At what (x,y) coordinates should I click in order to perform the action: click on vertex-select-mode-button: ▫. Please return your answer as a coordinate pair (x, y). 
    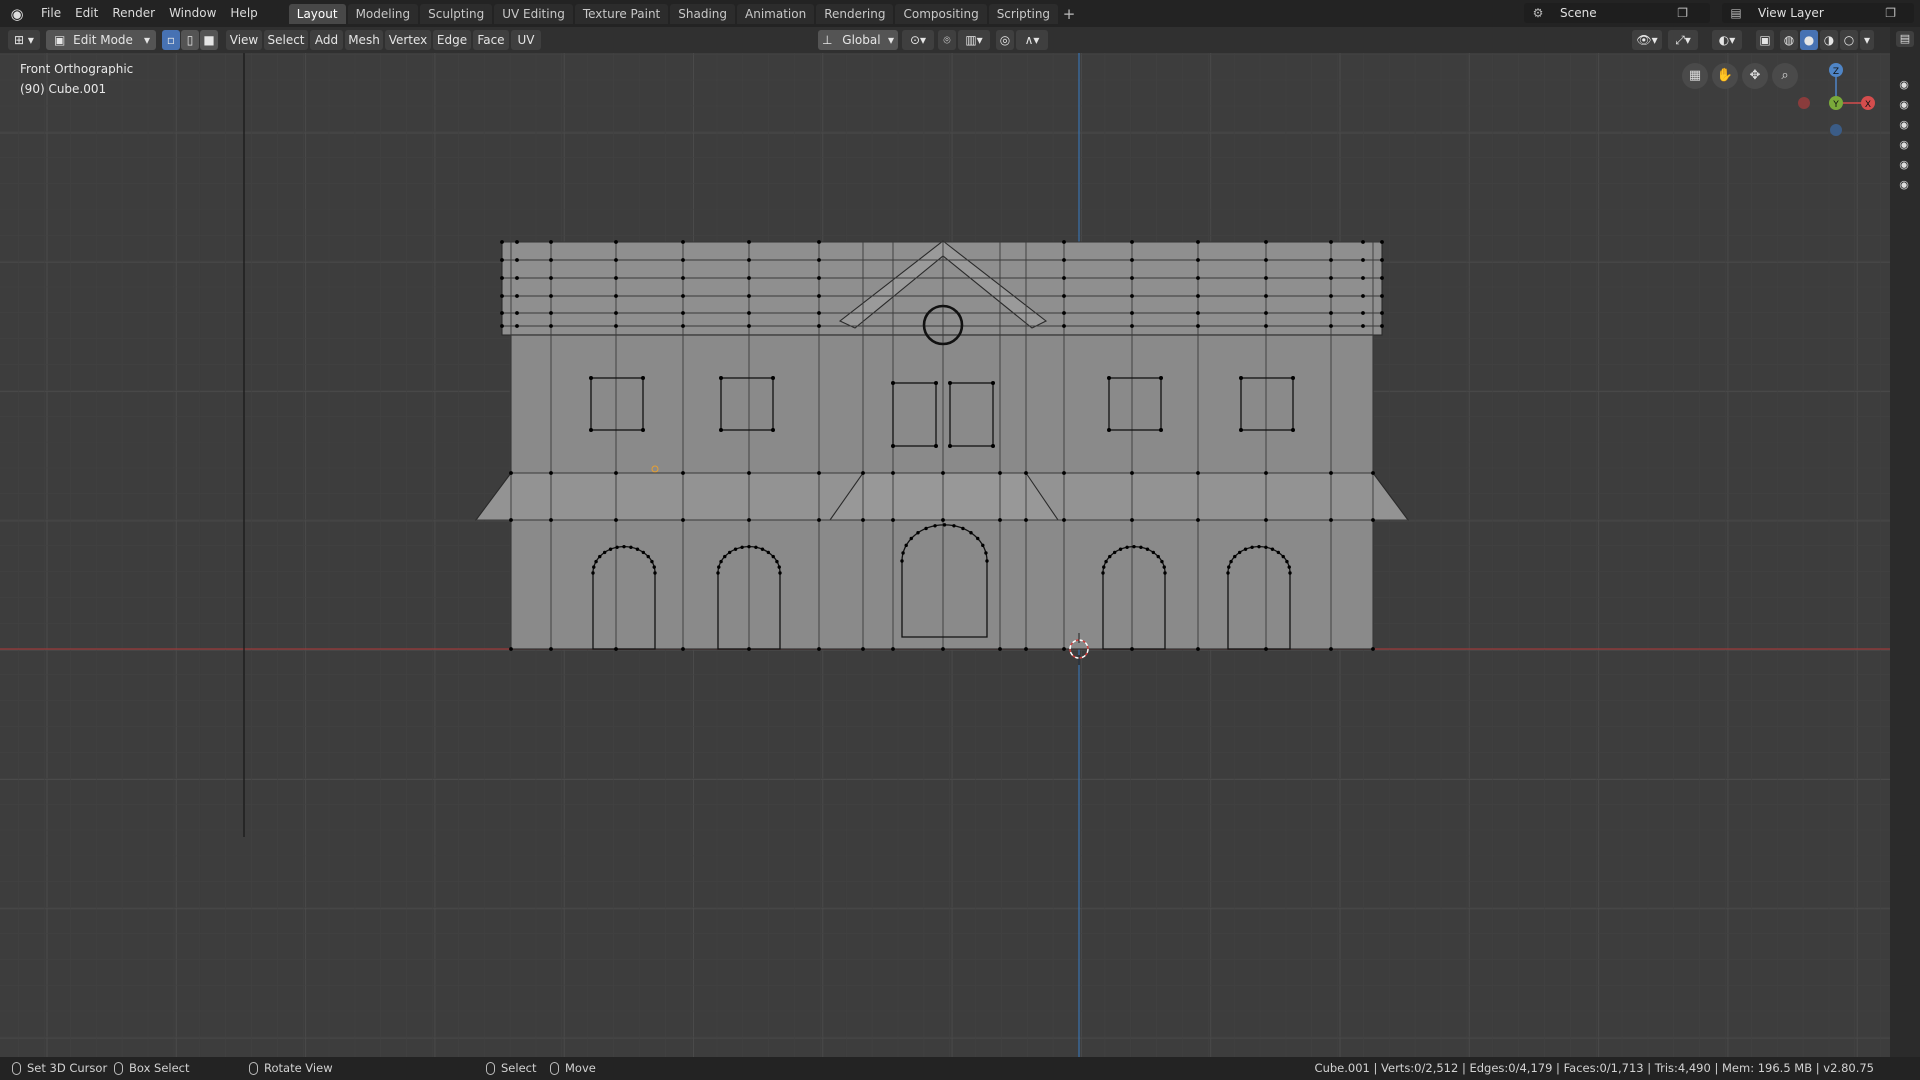
    Looking at the image, I should click on (171, 40).